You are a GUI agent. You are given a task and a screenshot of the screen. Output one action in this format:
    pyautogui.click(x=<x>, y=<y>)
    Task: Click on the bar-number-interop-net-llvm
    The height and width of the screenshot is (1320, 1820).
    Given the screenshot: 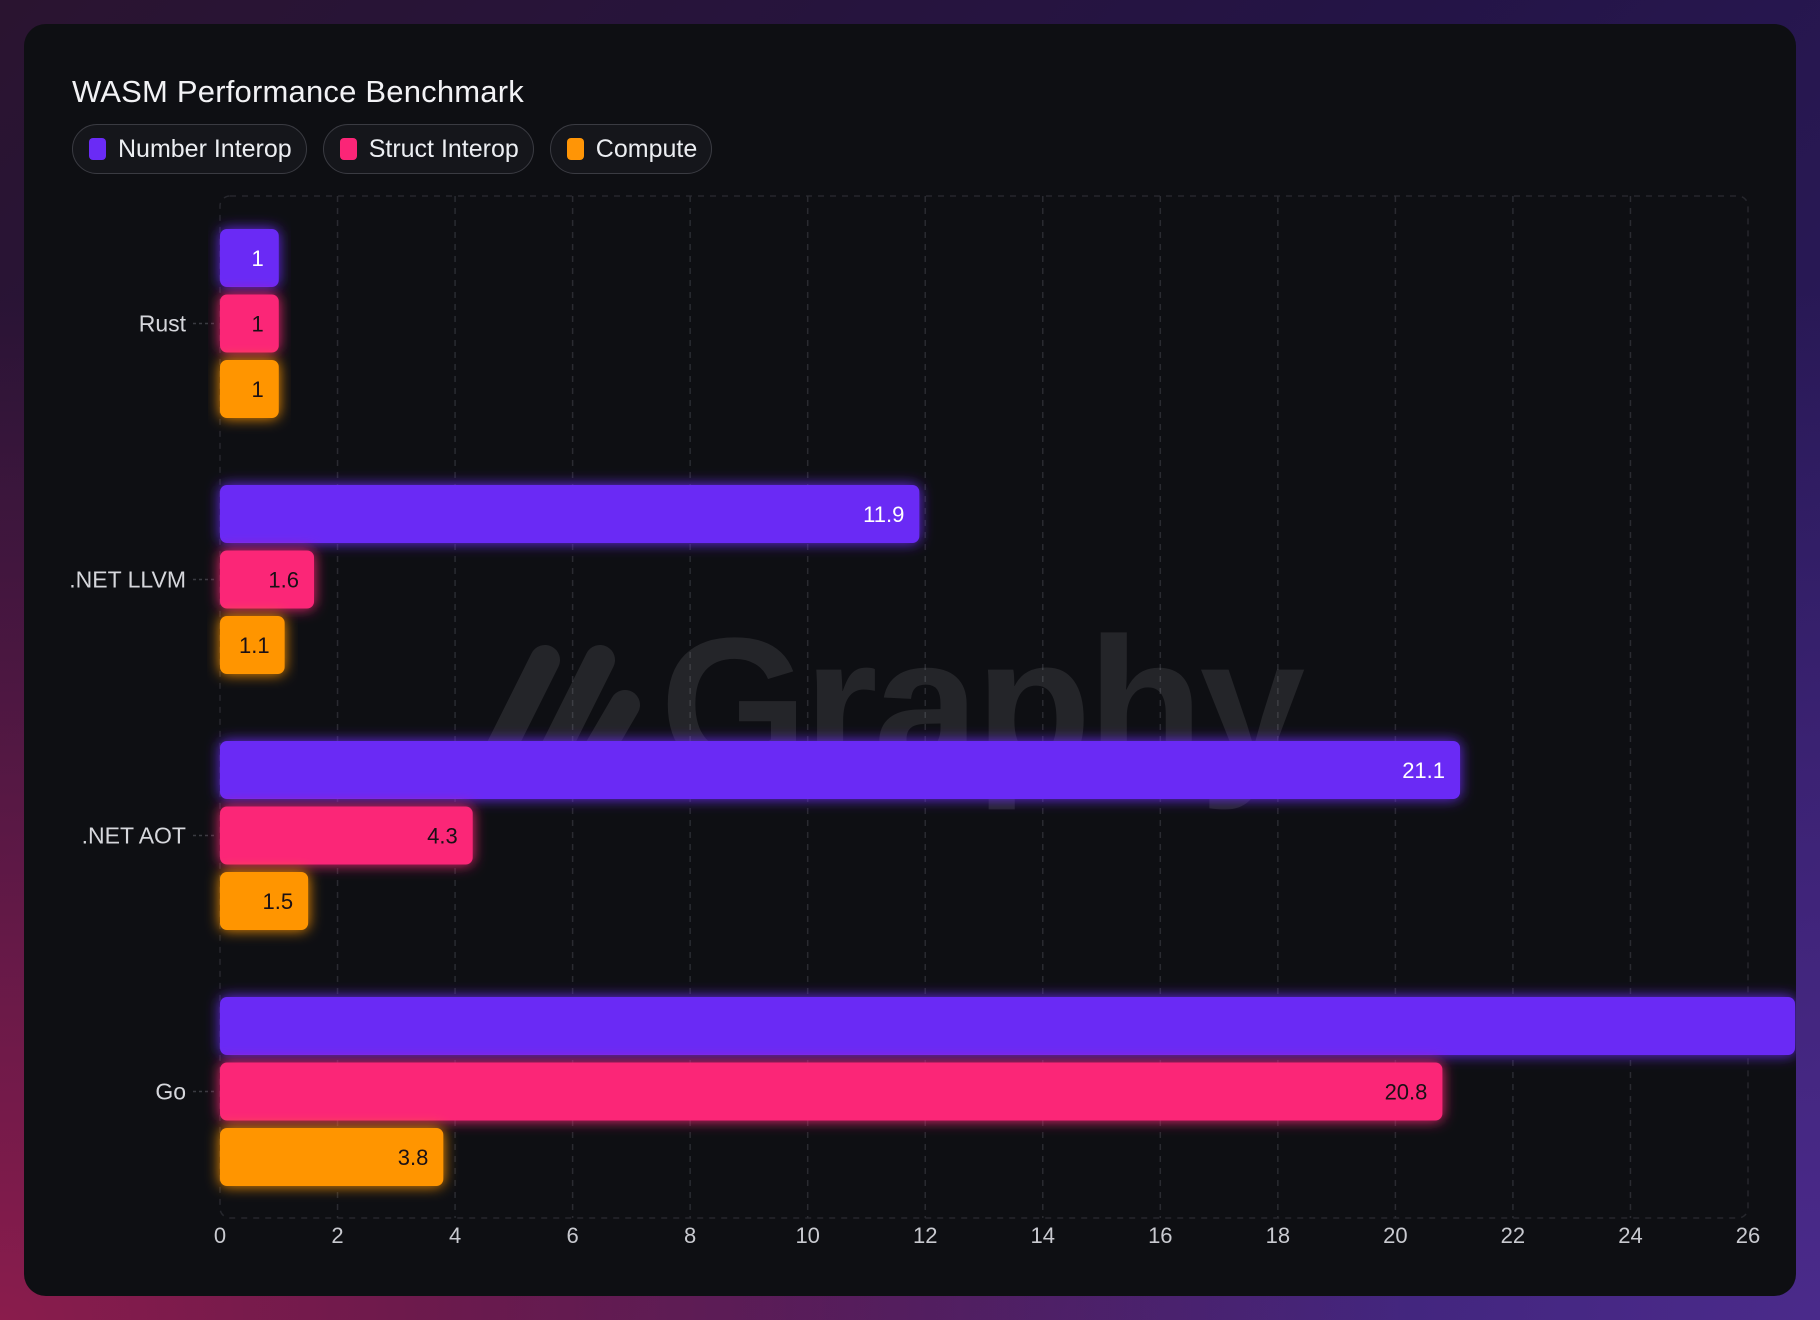 What is the action you would take?
    pyautogui.click(x=570, y=514)
    